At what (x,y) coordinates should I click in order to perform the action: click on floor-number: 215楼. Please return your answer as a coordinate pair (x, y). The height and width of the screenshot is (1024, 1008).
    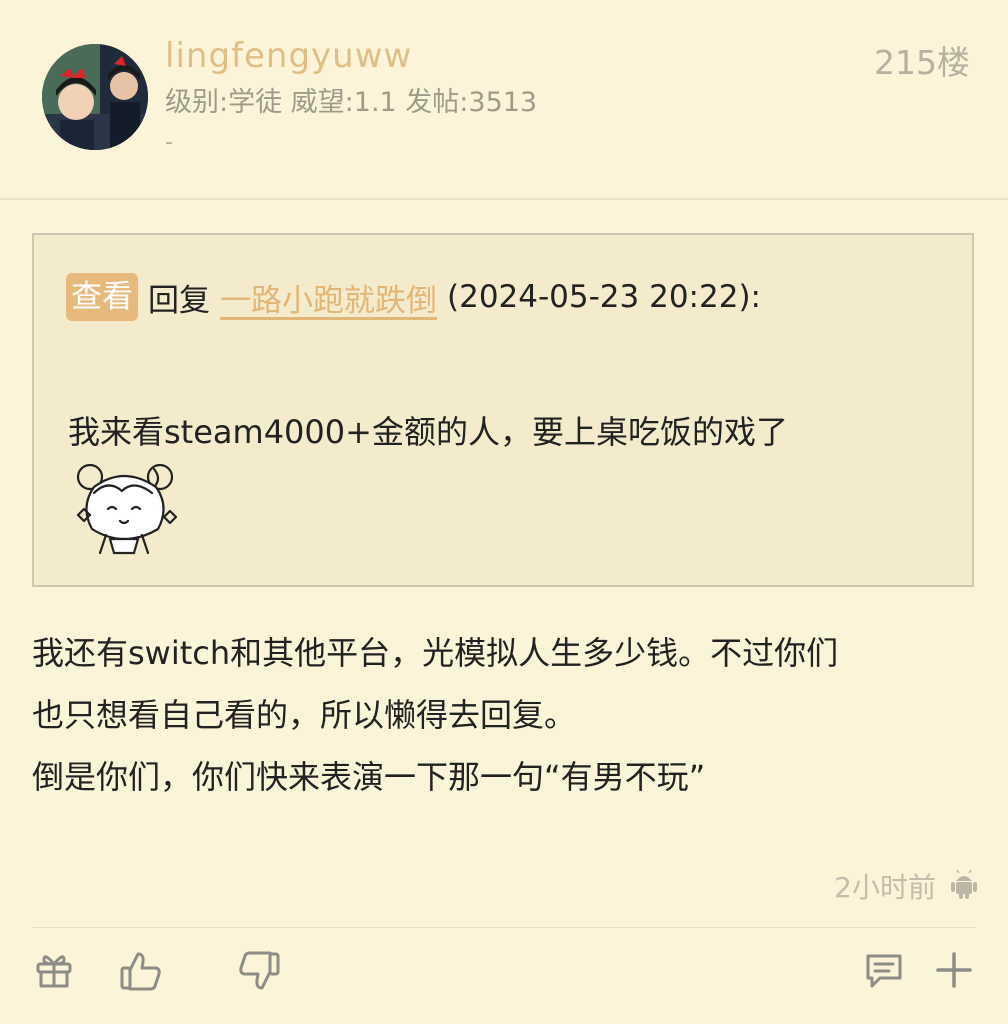
    Looking at the image, I should click on (922, 62).